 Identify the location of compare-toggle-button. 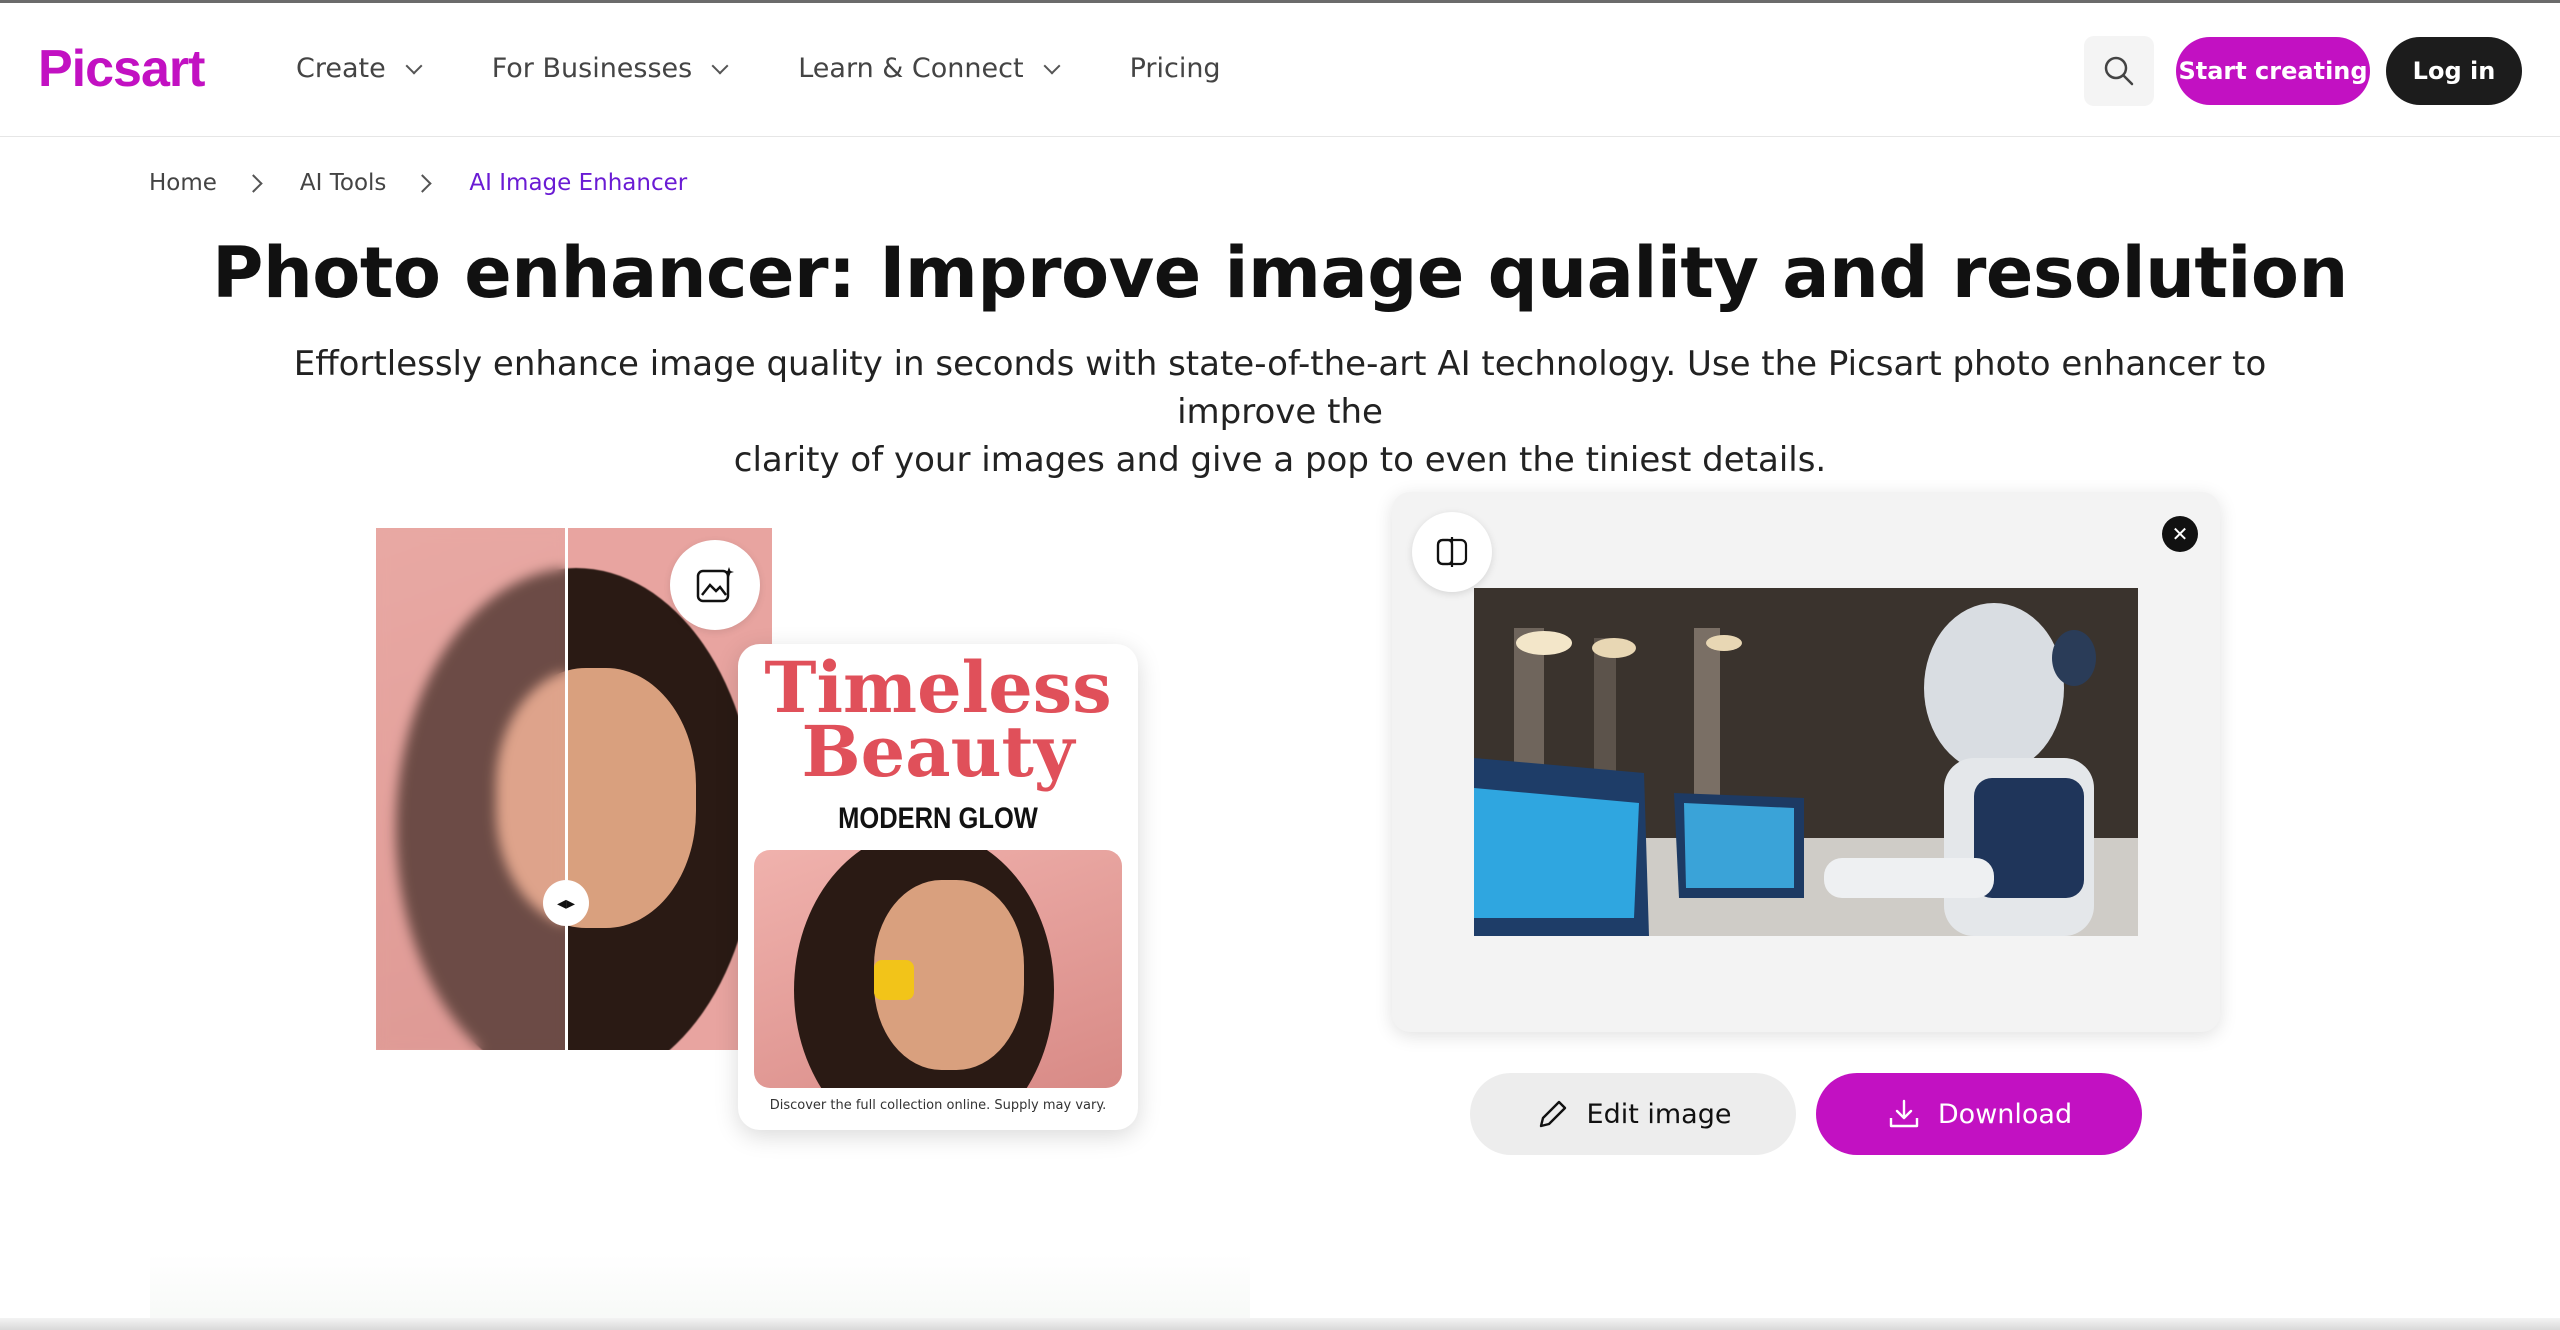
(1452, 552).